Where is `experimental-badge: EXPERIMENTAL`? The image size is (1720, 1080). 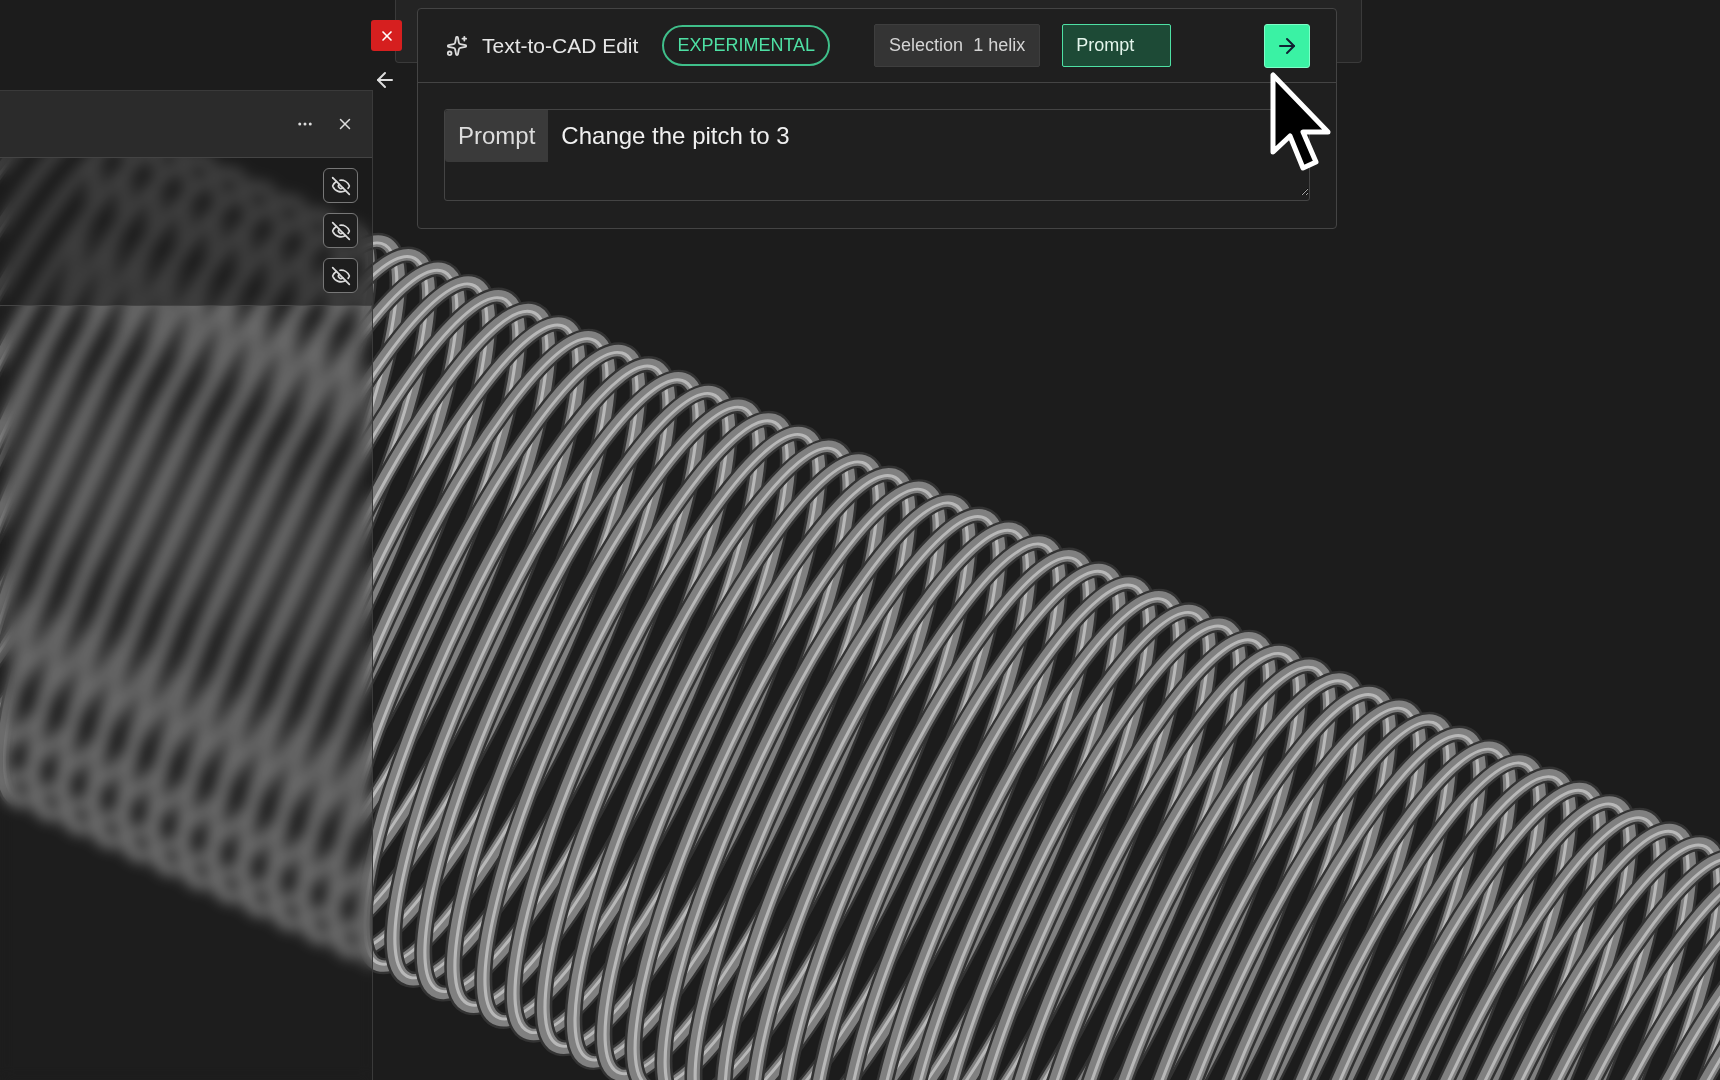
experimental-badge: EXPERIMENTAL is located at coordinates (746, 45).